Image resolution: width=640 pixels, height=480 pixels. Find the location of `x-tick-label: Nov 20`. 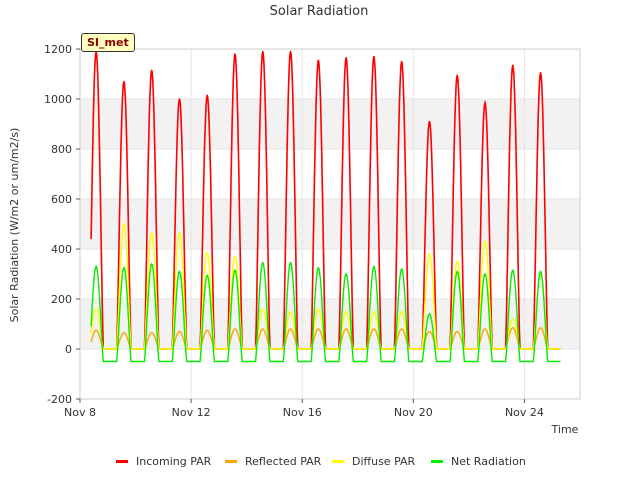

x-tick-label: Nov 20 is located at coordinates (413, 412).